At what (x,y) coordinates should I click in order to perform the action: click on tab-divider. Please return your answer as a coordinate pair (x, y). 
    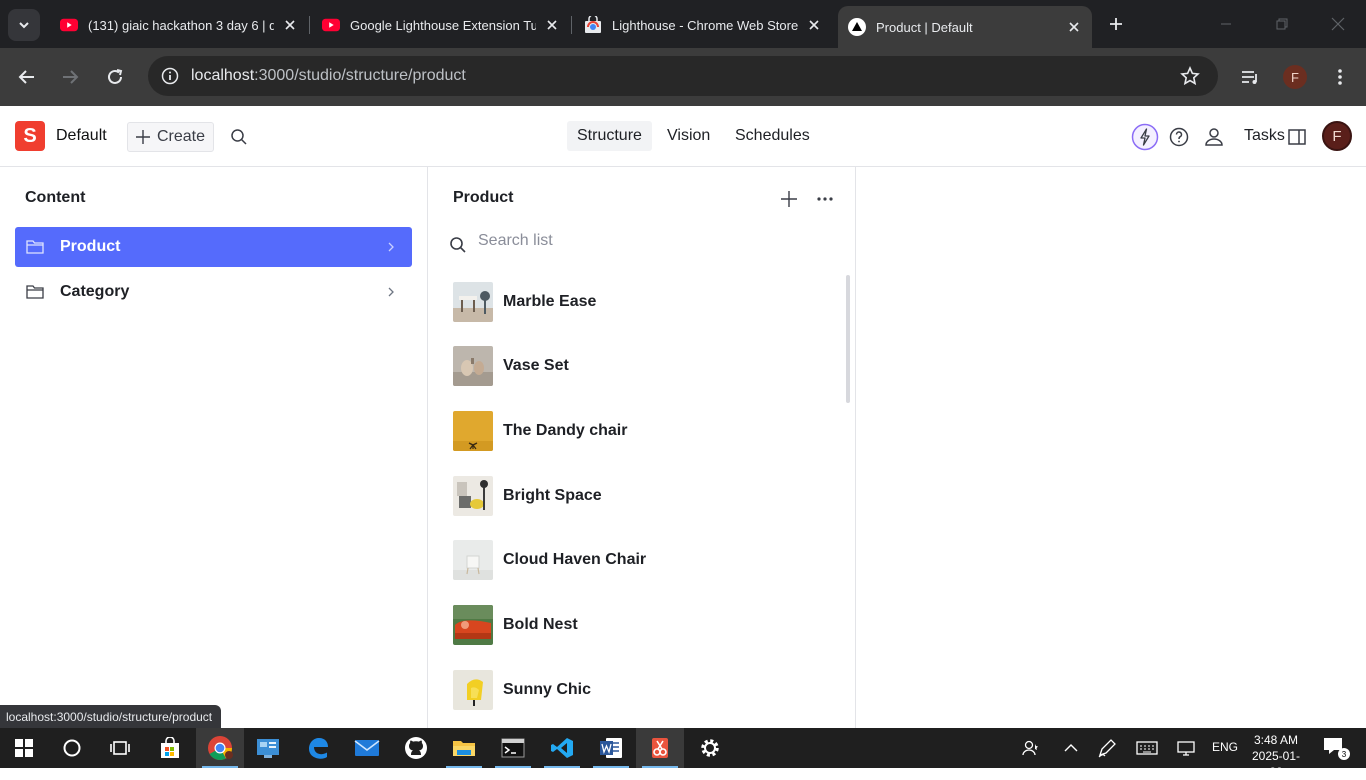
    Looking at the image, I should click on (309, 25).